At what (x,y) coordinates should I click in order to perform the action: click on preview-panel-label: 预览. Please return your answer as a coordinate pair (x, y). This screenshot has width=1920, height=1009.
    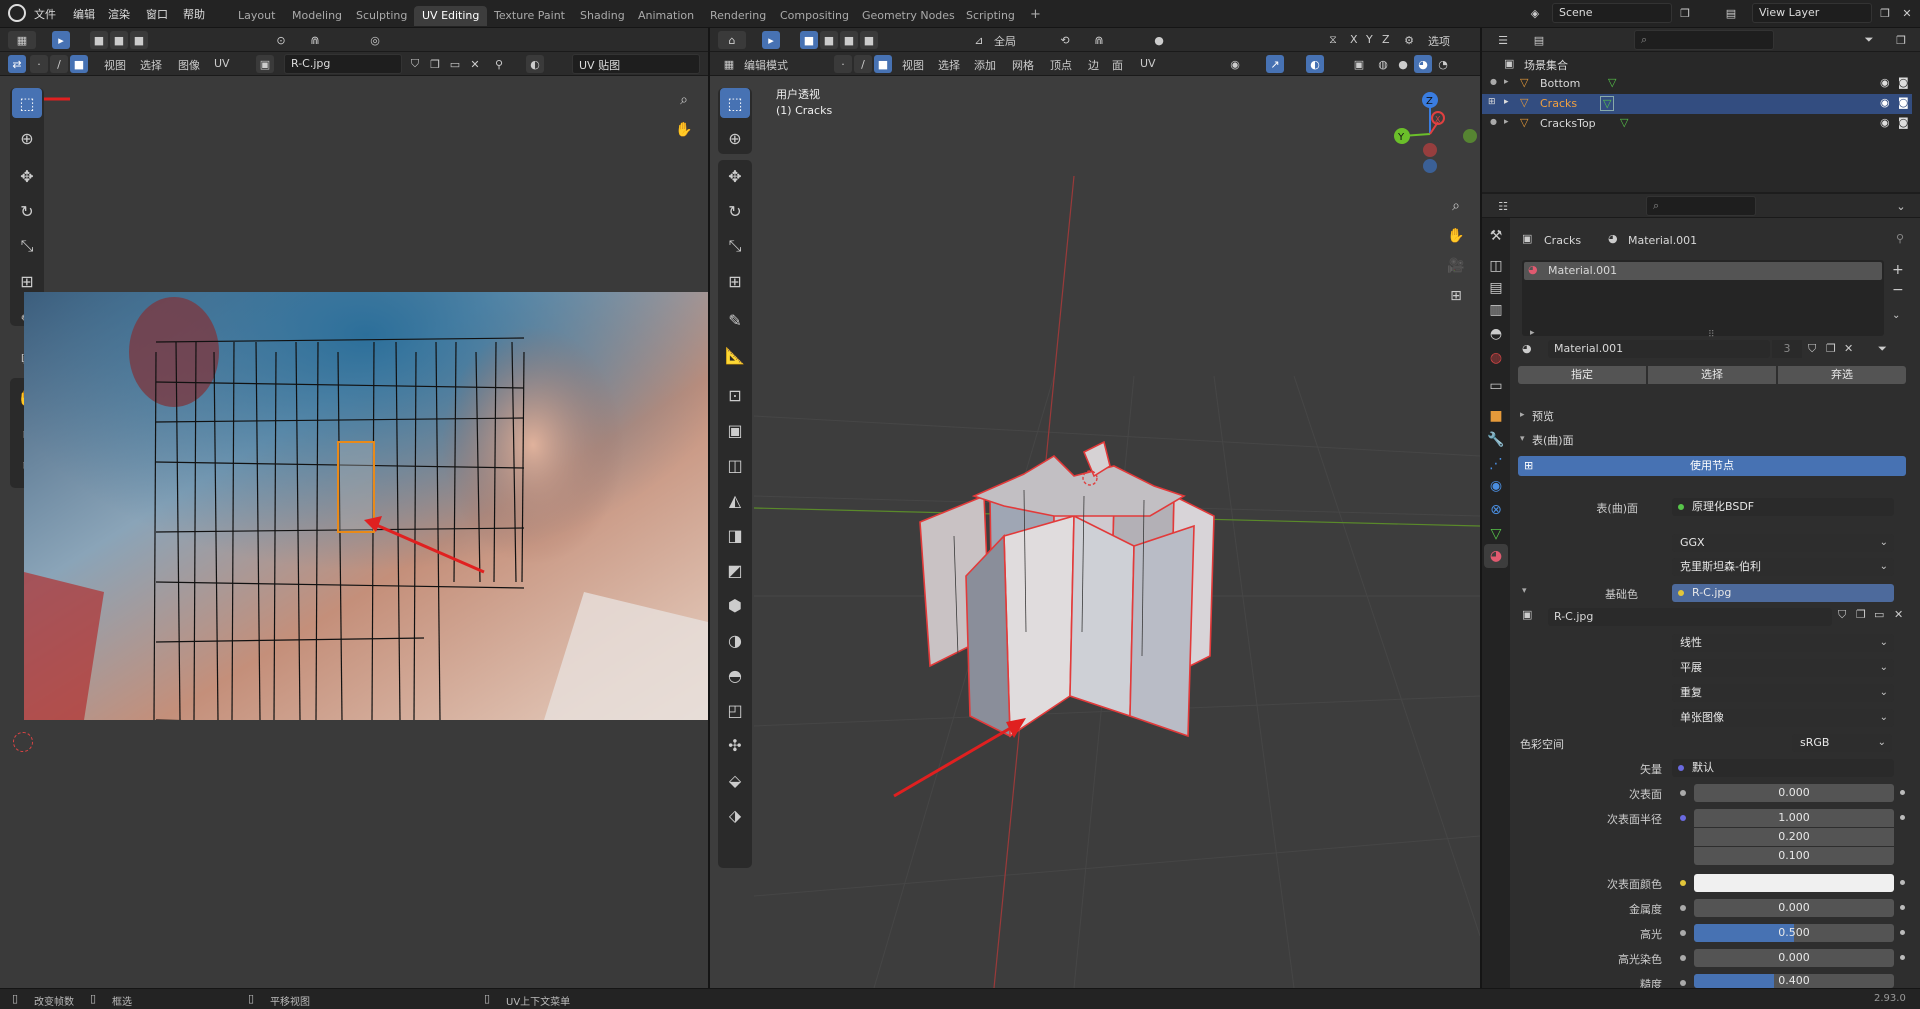
    Looking at the image, I should click on (1543, 416).